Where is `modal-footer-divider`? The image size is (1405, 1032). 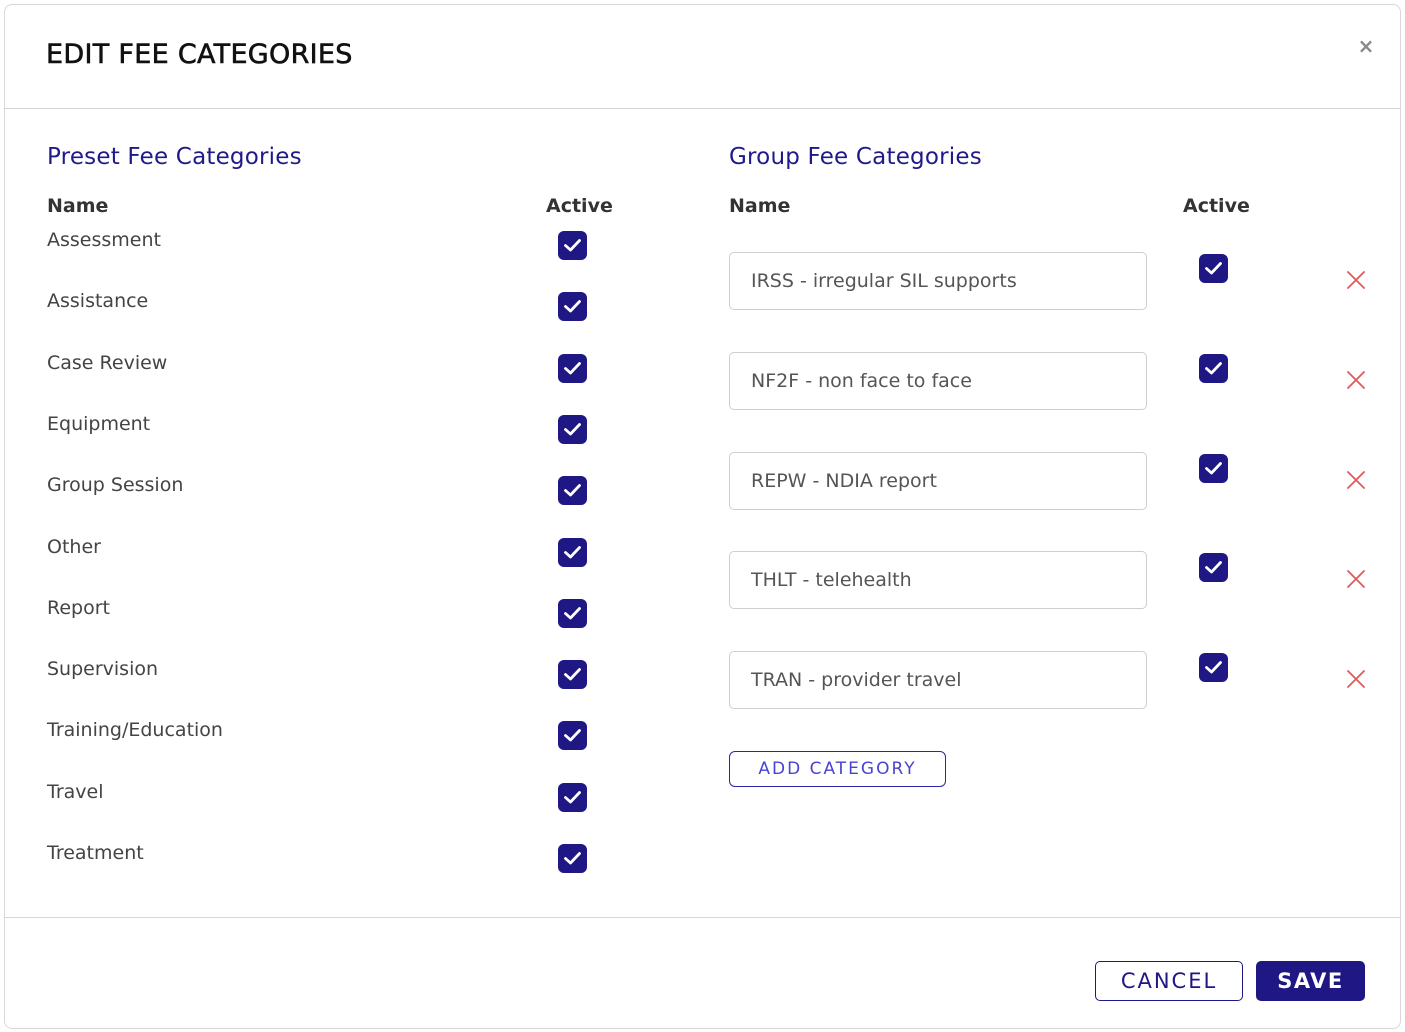
modal-footer-divider is located at coordinates (702, 917).